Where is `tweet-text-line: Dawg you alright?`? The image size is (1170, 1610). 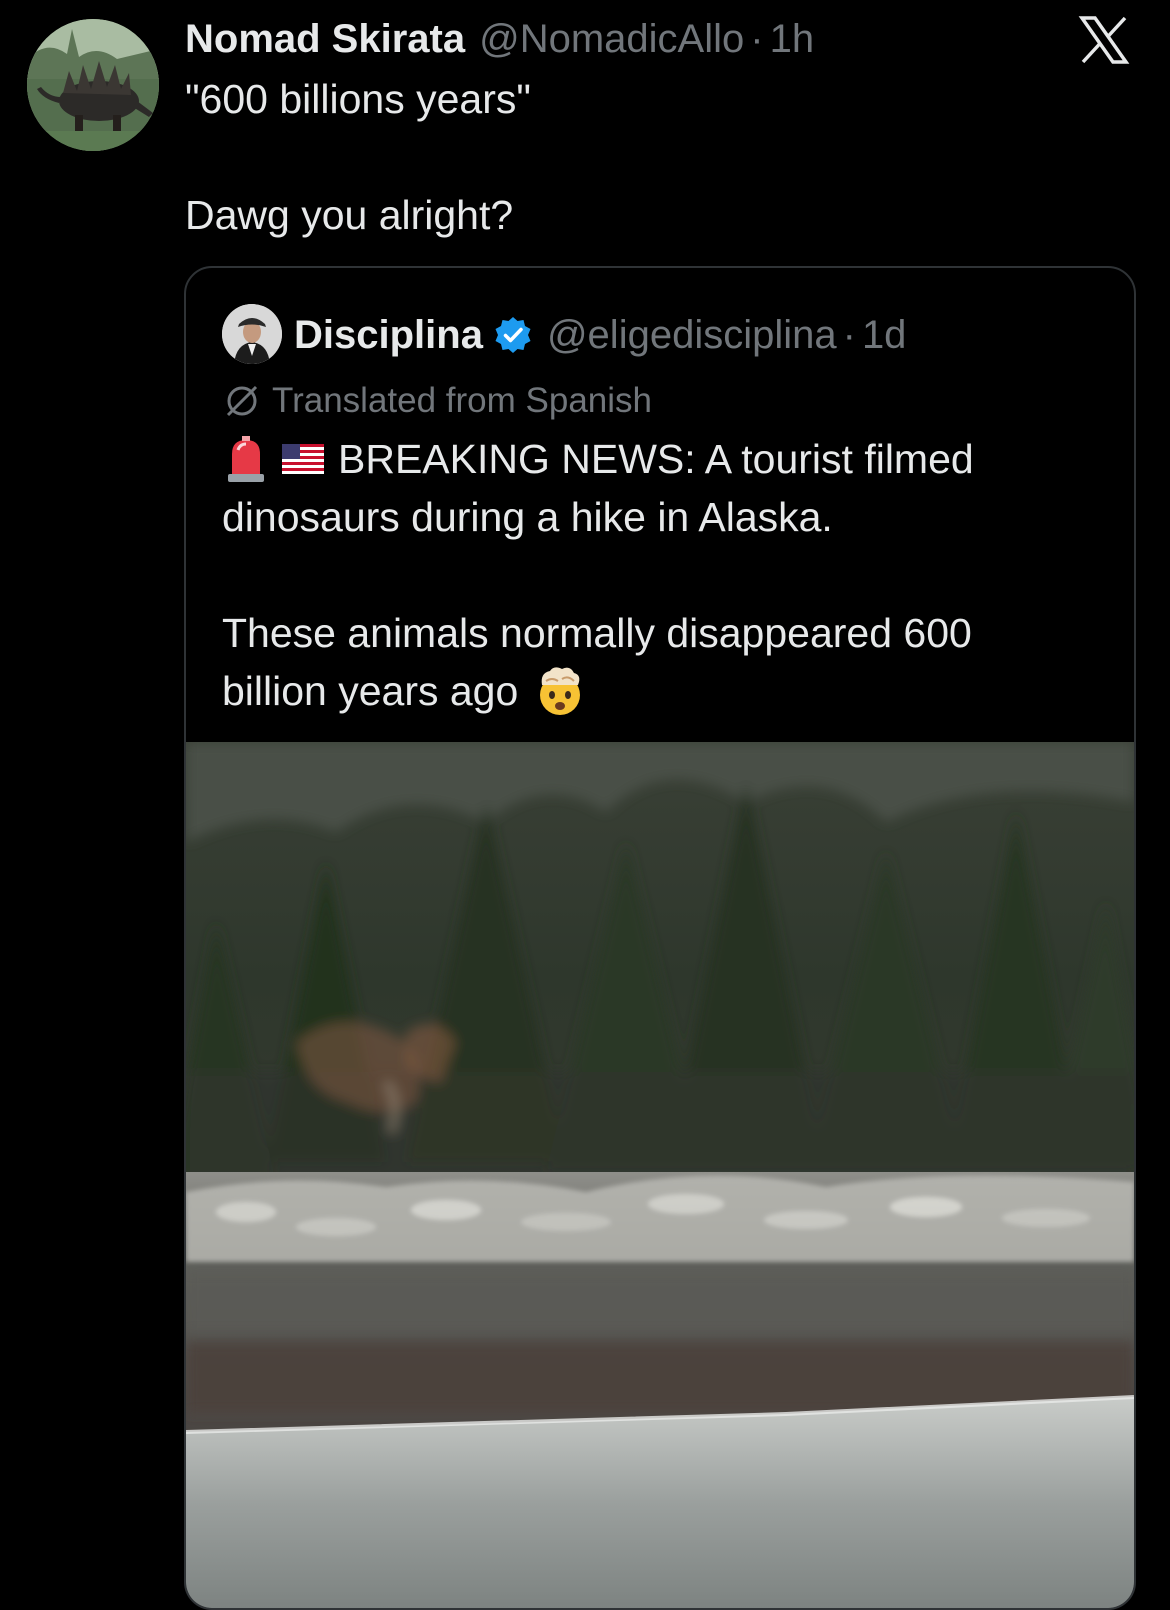 tweet-text-line: Dawg you alright? is located at coordinates (349, 215).